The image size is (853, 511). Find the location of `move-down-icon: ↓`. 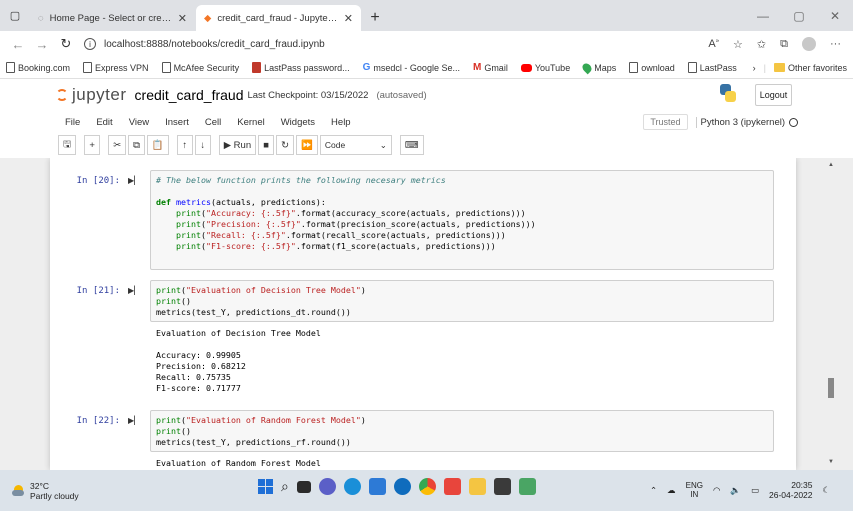

move-down-icon: ↓ is located at coordinates (202, 145).